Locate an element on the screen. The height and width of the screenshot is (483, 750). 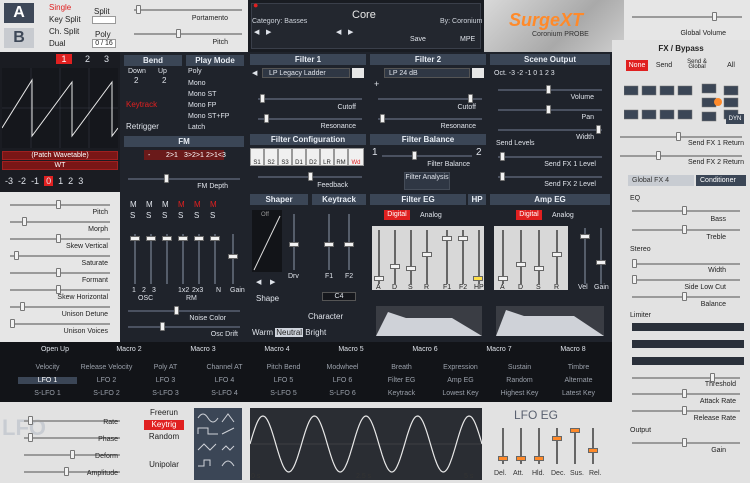
scene-mode-dual: Dual is located at coordinates (57, 43).